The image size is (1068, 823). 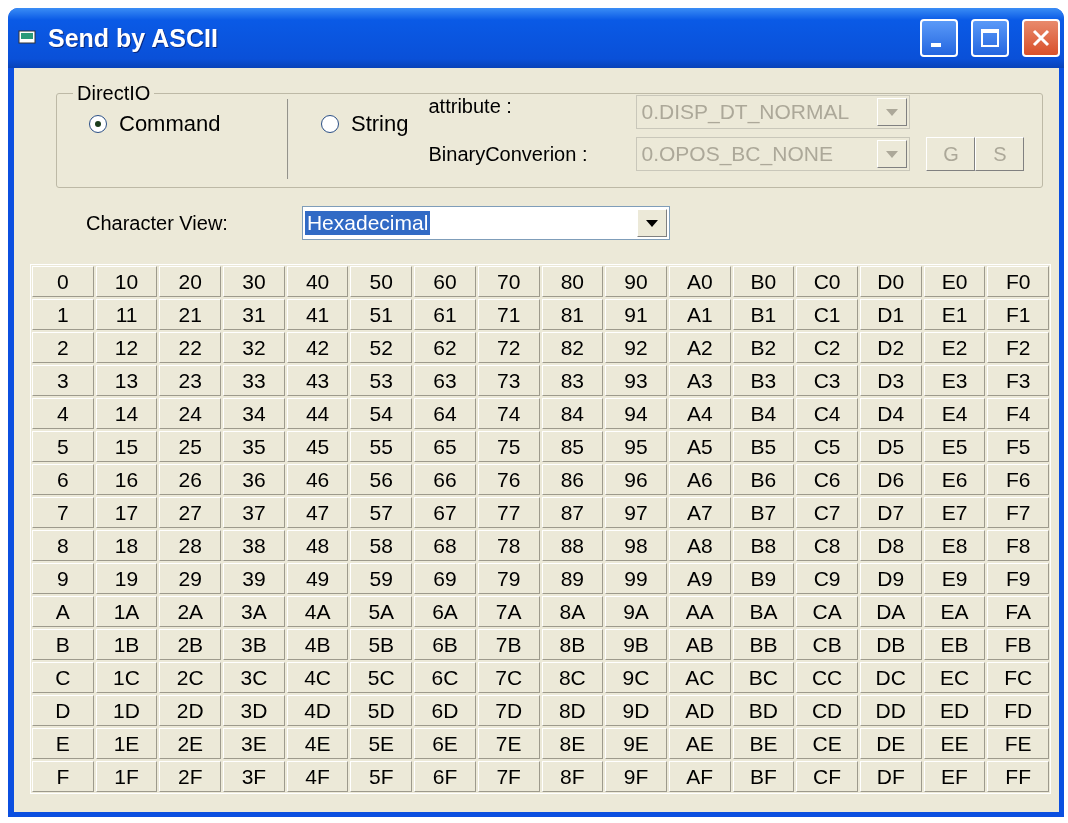 What do you see at coordinates (572, 446) in the screenshot?
I see `character-button: 85` at bounding box center [572, 446].